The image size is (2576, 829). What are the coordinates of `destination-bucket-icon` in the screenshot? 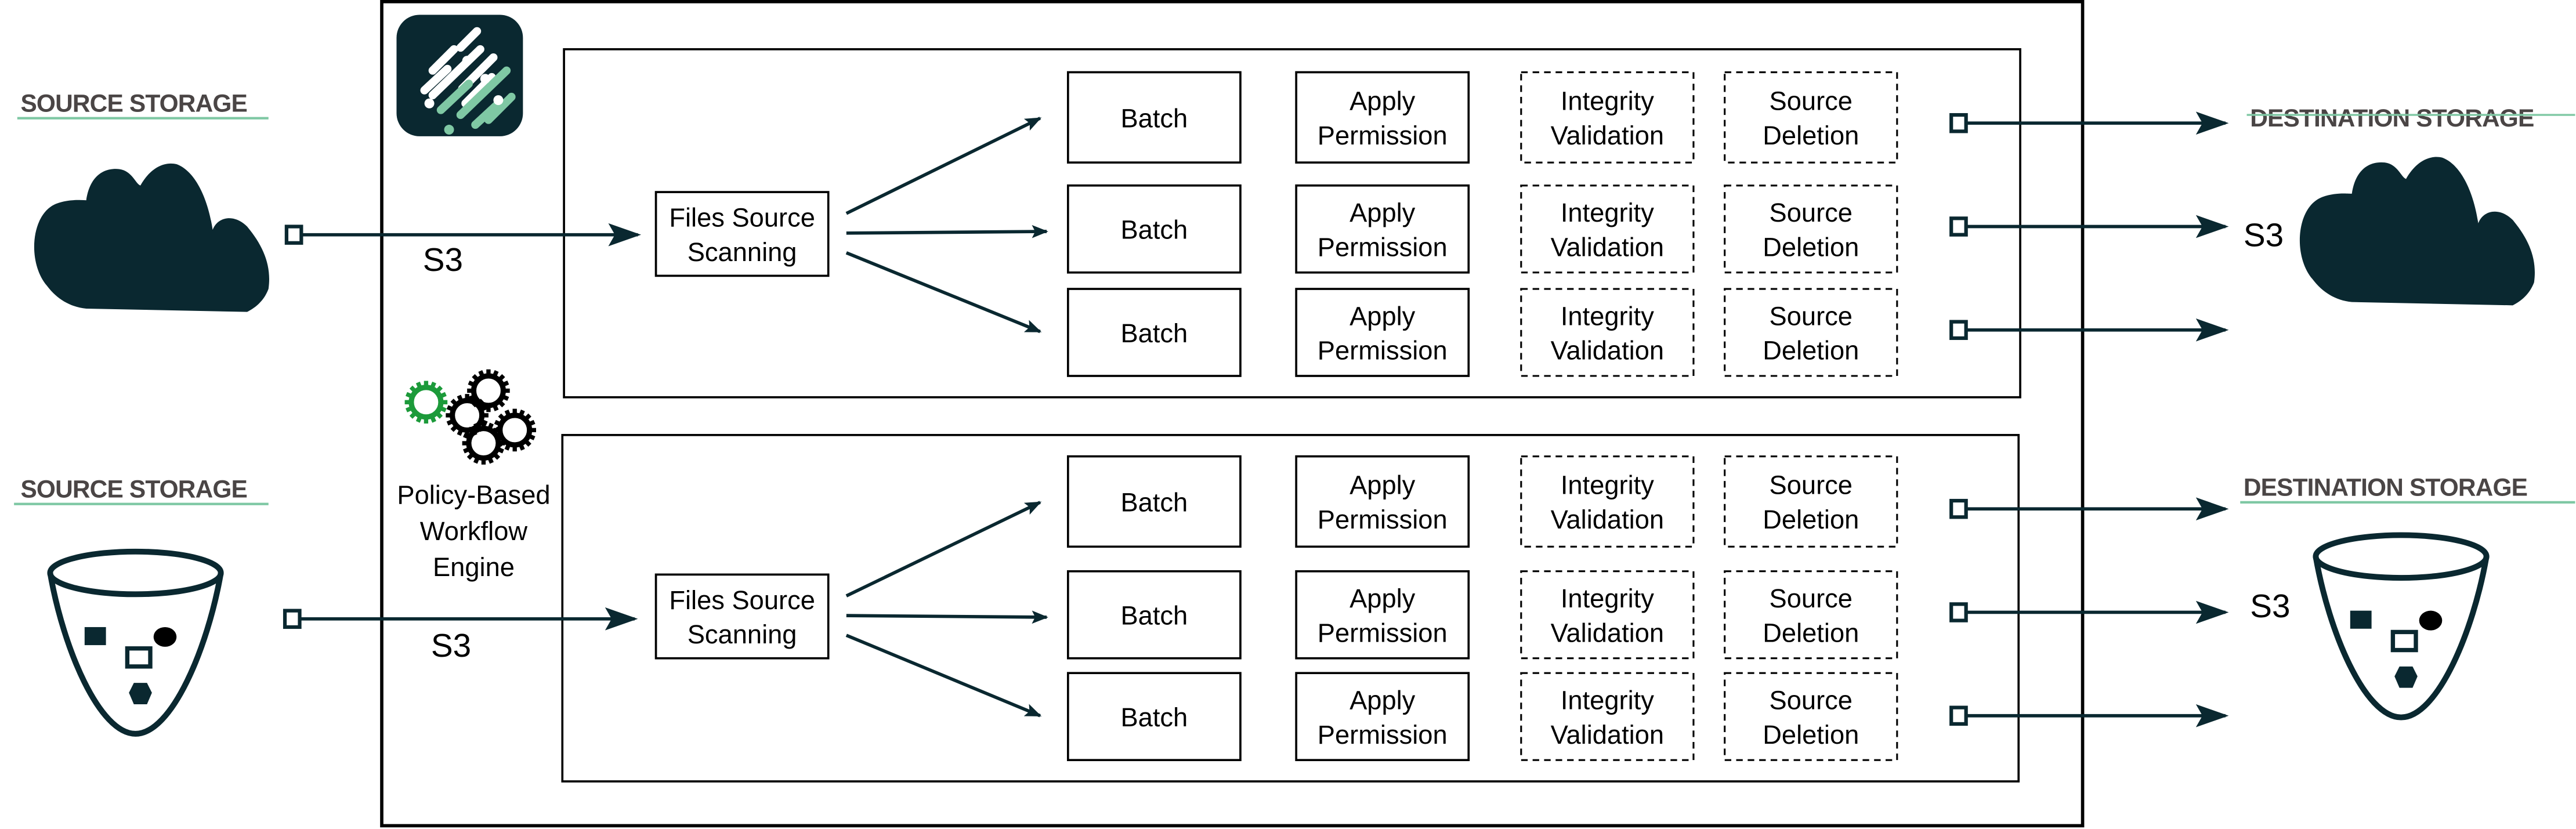 It's located at (2400, 626).